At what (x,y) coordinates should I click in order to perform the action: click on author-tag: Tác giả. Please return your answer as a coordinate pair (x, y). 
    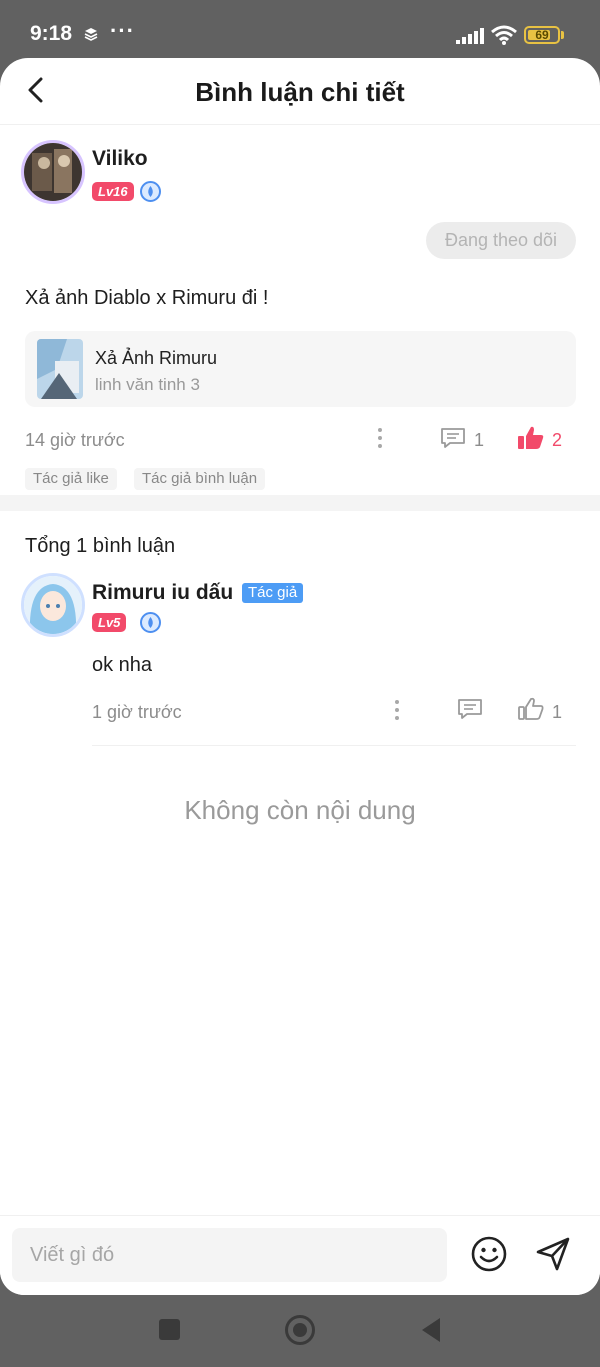
    Looking at the image, I should click on (273, 593).